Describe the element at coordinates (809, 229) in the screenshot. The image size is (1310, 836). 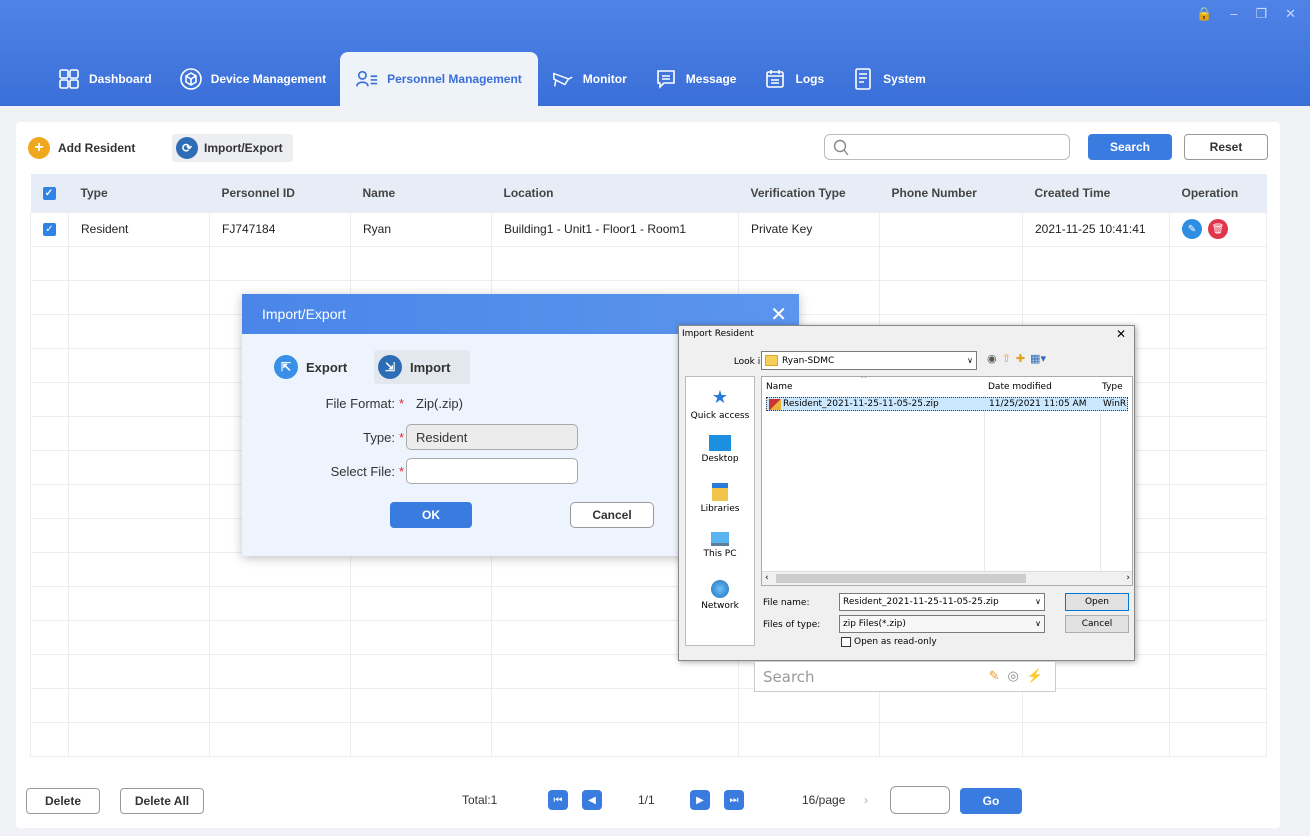
I see `cell-verification-type: Private Key` at that location.